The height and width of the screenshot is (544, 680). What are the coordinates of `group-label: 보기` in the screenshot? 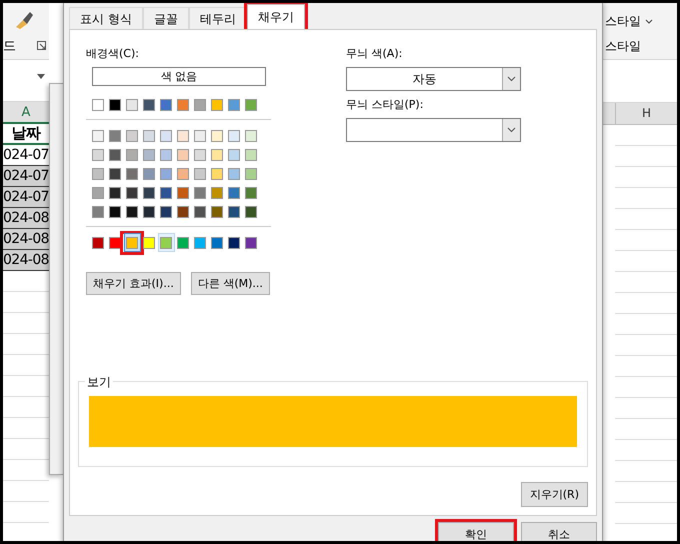 It's located at (99, 382).